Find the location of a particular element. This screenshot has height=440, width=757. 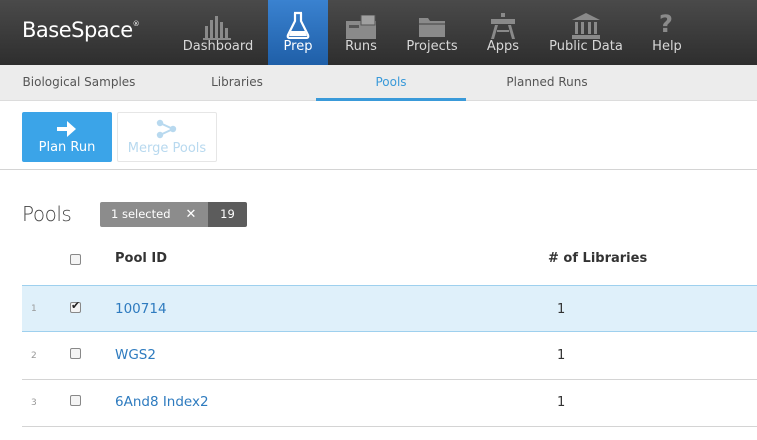

plan-run-label: Plan Run is located at coordinates (67, 147).